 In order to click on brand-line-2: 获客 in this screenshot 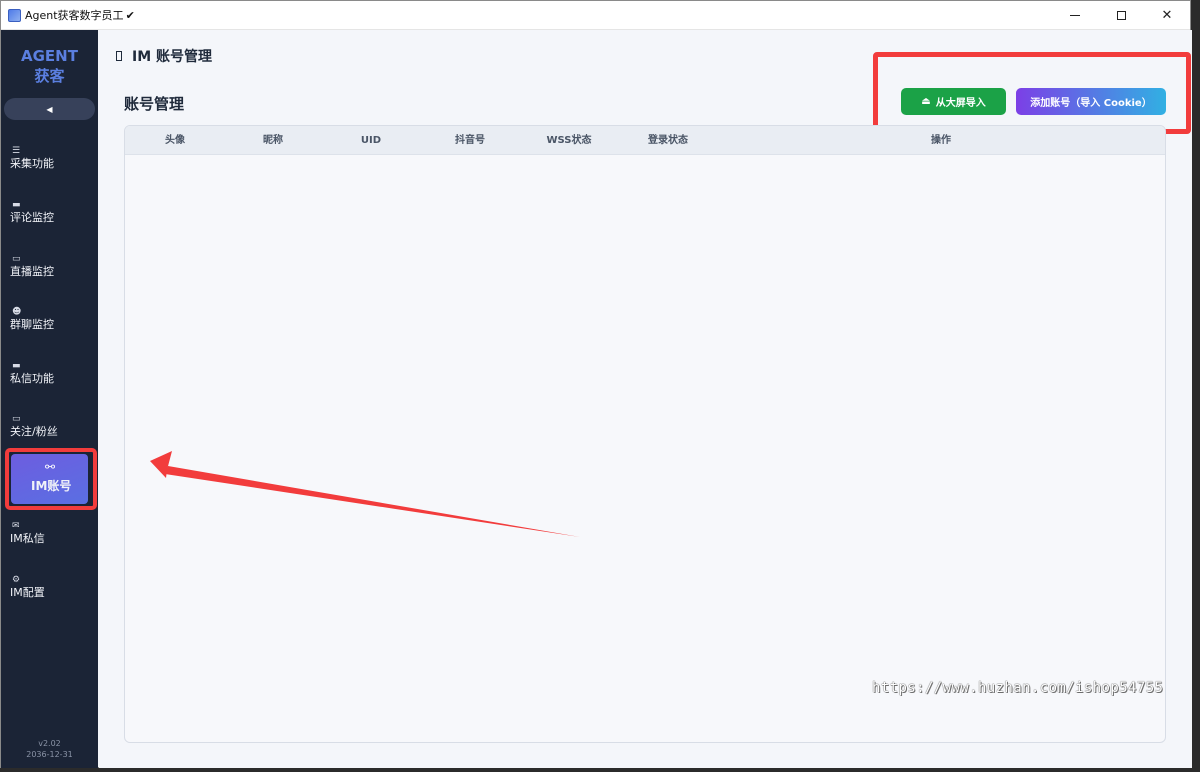, I will do `click(49, 76)`.